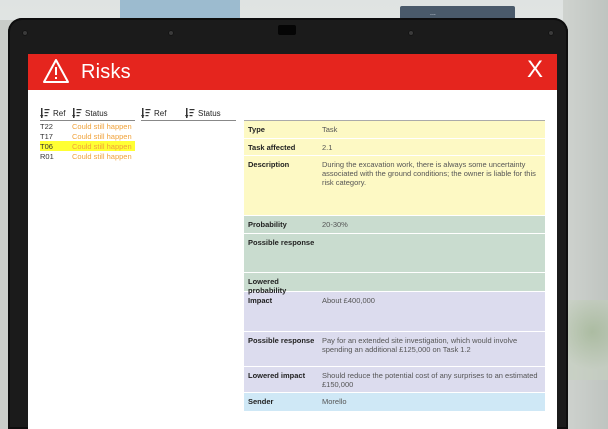  I want to click on detail-value: Morello, so click(334, 401).